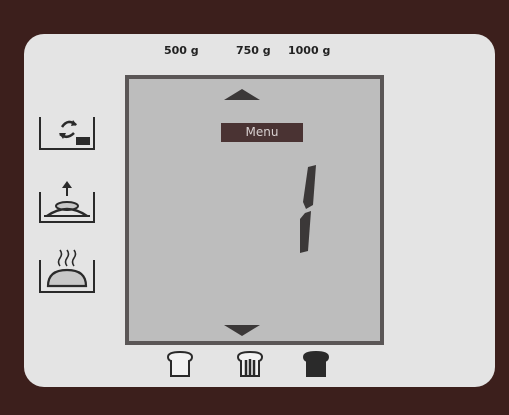 Image resolution: width=509 pixels, height=415 pixels. I want to click on menu-label: Menu, so click(262, 132).